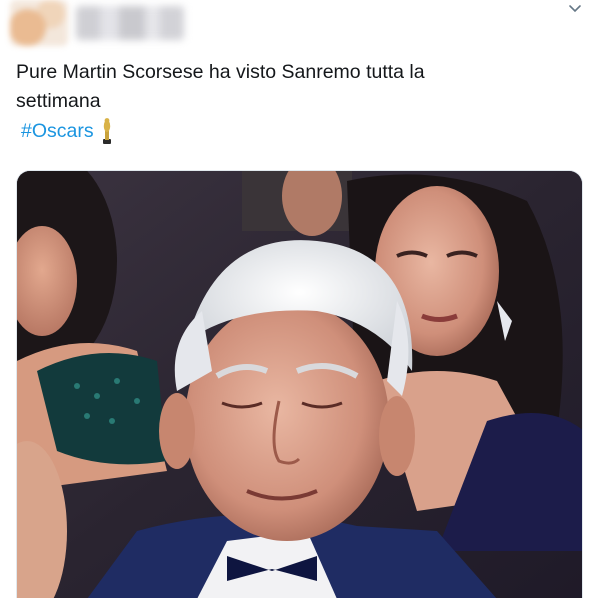 The width and height of the screenshot is (599, 598). Describe the element at coordinates (130, 23) in the screenshot. I see `author-name-redacted` at that location.